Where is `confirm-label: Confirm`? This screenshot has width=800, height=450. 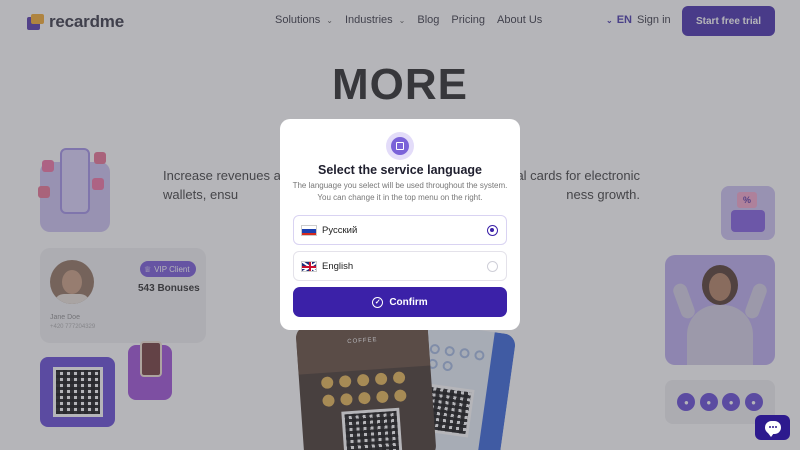
confirm-label: Confirm is located at coordinates (408, 302).